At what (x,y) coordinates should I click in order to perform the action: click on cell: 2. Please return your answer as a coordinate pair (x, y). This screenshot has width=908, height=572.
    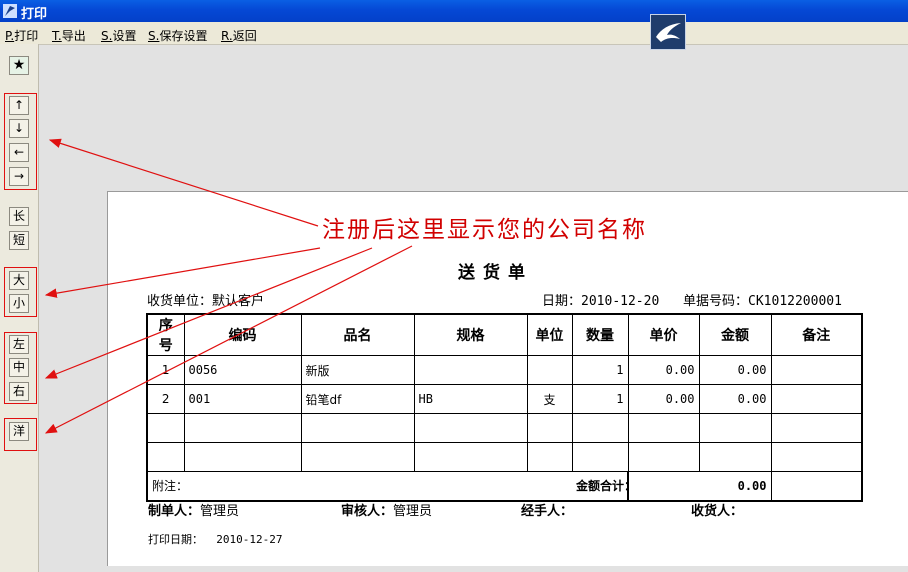
    Looking at the image, I should click on (165, 399).